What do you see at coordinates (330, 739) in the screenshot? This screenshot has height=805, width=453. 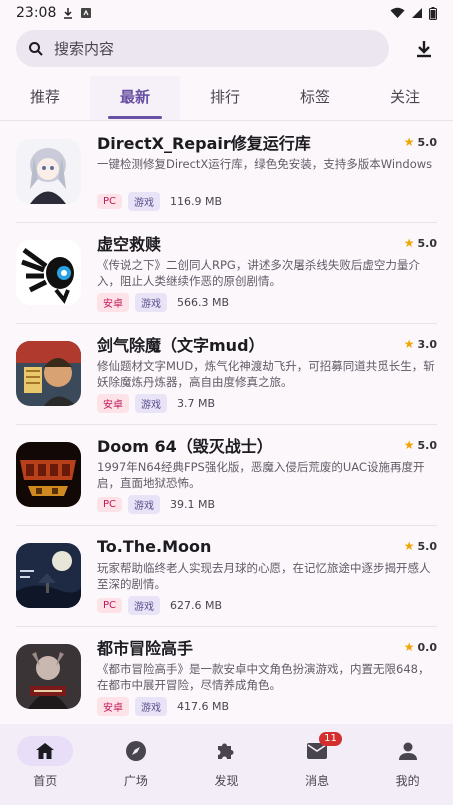 I see `message-count-badge: 11` at bounding box center [330, 739].